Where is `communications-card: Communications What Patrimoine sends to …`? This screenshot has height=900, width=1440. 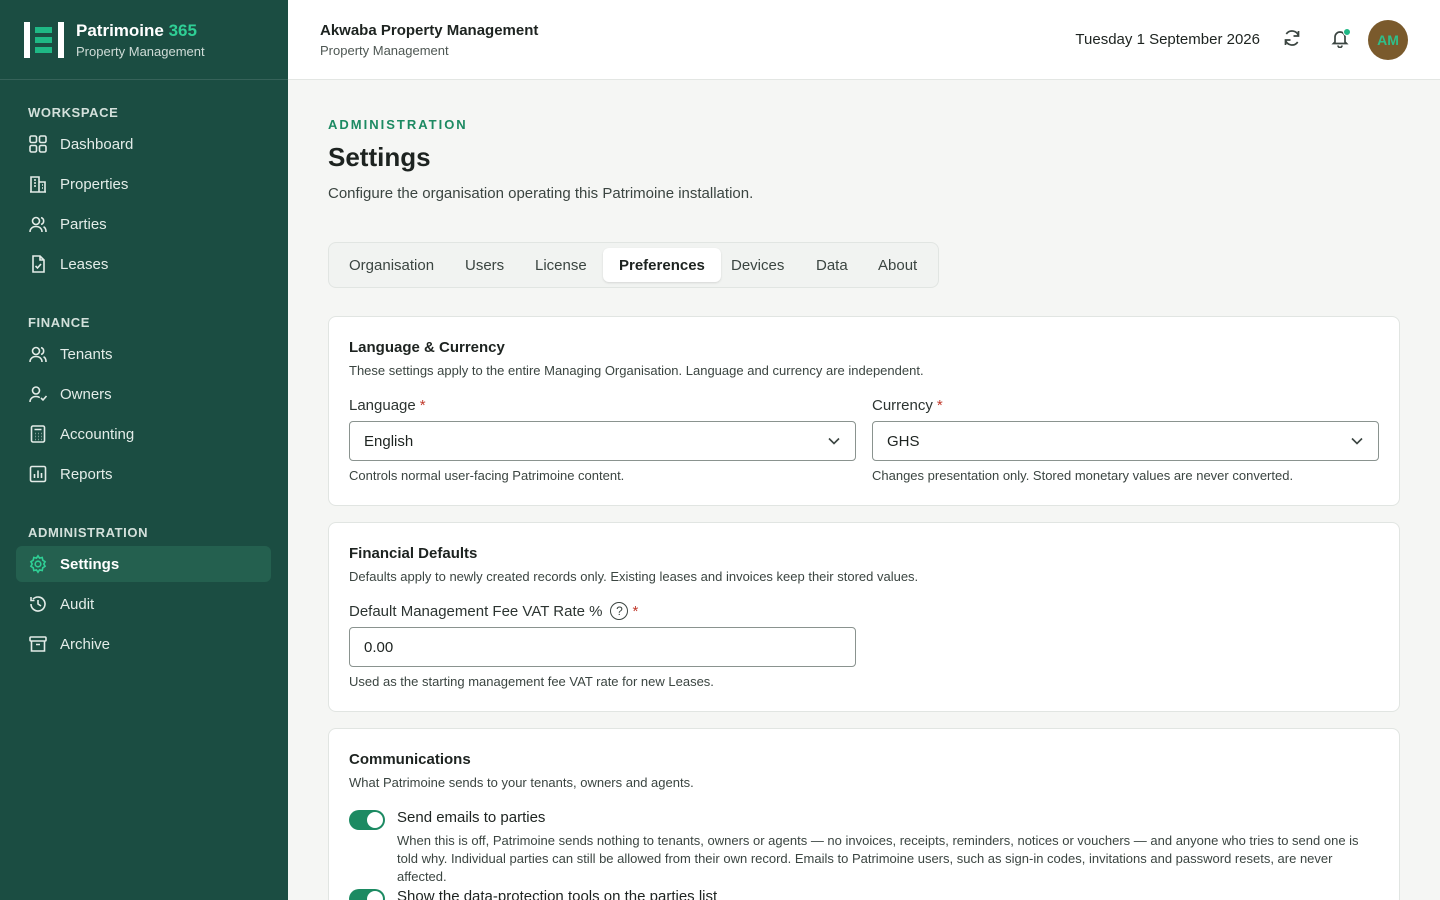 communications-card: Communications What Patrimoine sends to … is located at coordinates (864, 814).